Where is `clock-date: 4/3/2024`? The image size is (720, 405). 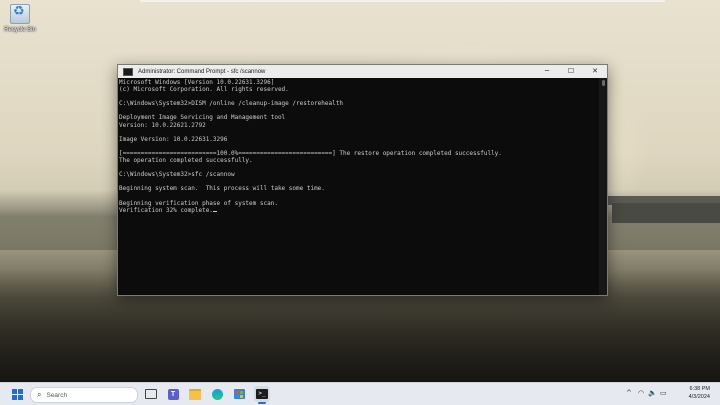
clock-date: 4/3/2024 is located at coordinates (699, 396).